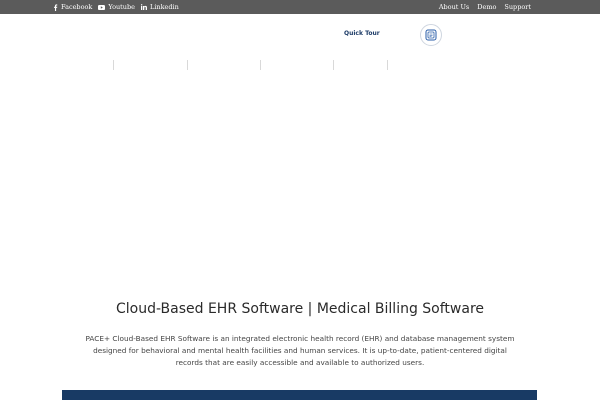 This screenshot has height=400, width=600. What do you see at coordinates (362, 33) in the screenshot?
I see `quick-tour-link: Quick Tour` at bounding box center [362, 33].